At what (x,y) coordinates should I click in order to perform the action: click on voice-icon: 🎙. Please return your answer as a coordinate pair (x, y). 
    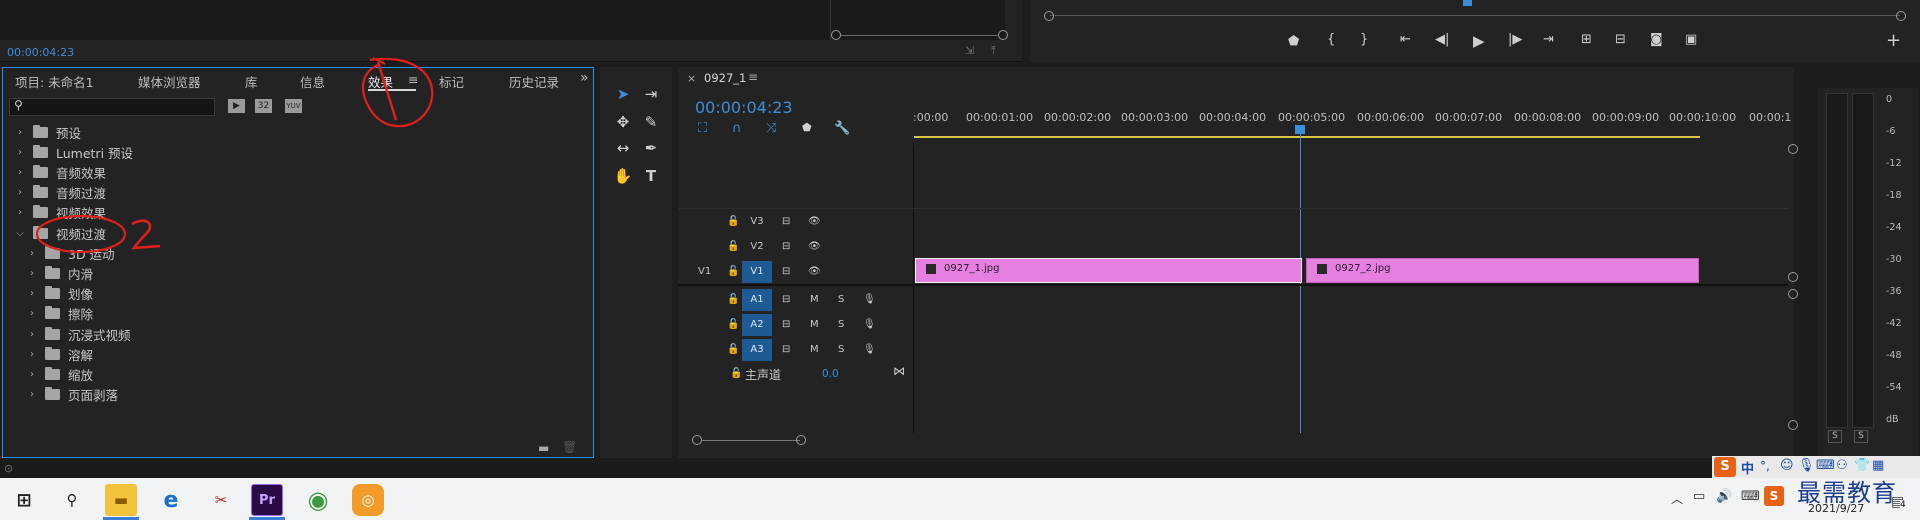
    Looking at the image, I should click on (1806, 465).